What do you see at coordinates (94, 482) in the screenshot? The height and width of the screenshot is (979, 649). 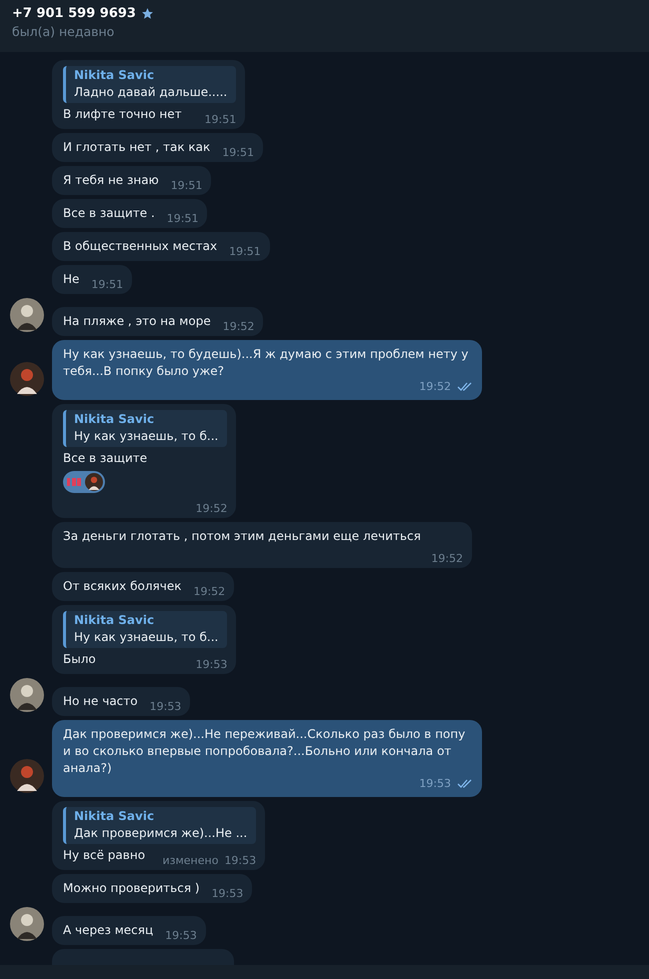 I see `avatar` at bounding box center [94, 482].